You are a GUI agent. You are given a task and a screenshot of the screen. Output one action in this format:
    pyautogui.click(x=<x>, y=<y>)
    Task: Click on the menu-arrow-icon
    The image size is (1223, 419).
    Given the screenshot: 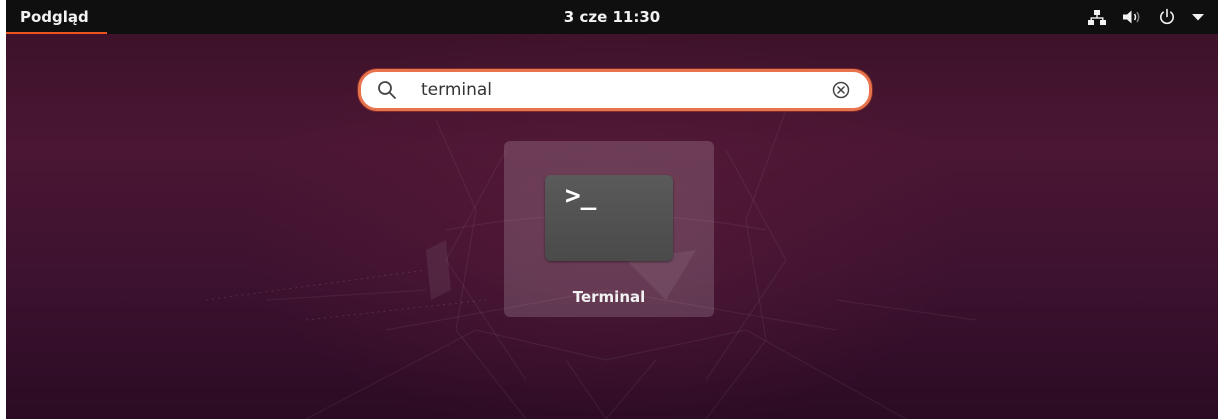 What is the action you would take?
    pyautogui.click(x=1198, y=17)
    